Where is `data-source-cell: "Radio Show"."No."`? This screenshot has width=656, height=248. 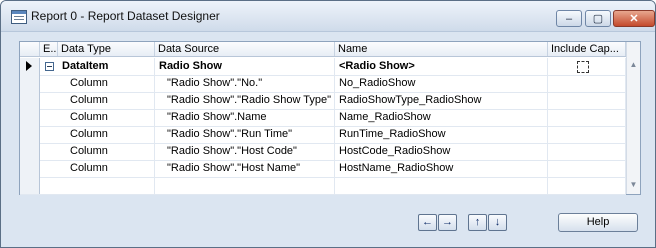 data-source-cell: "Radio Show"."No." is located at coordinates (245, 83).